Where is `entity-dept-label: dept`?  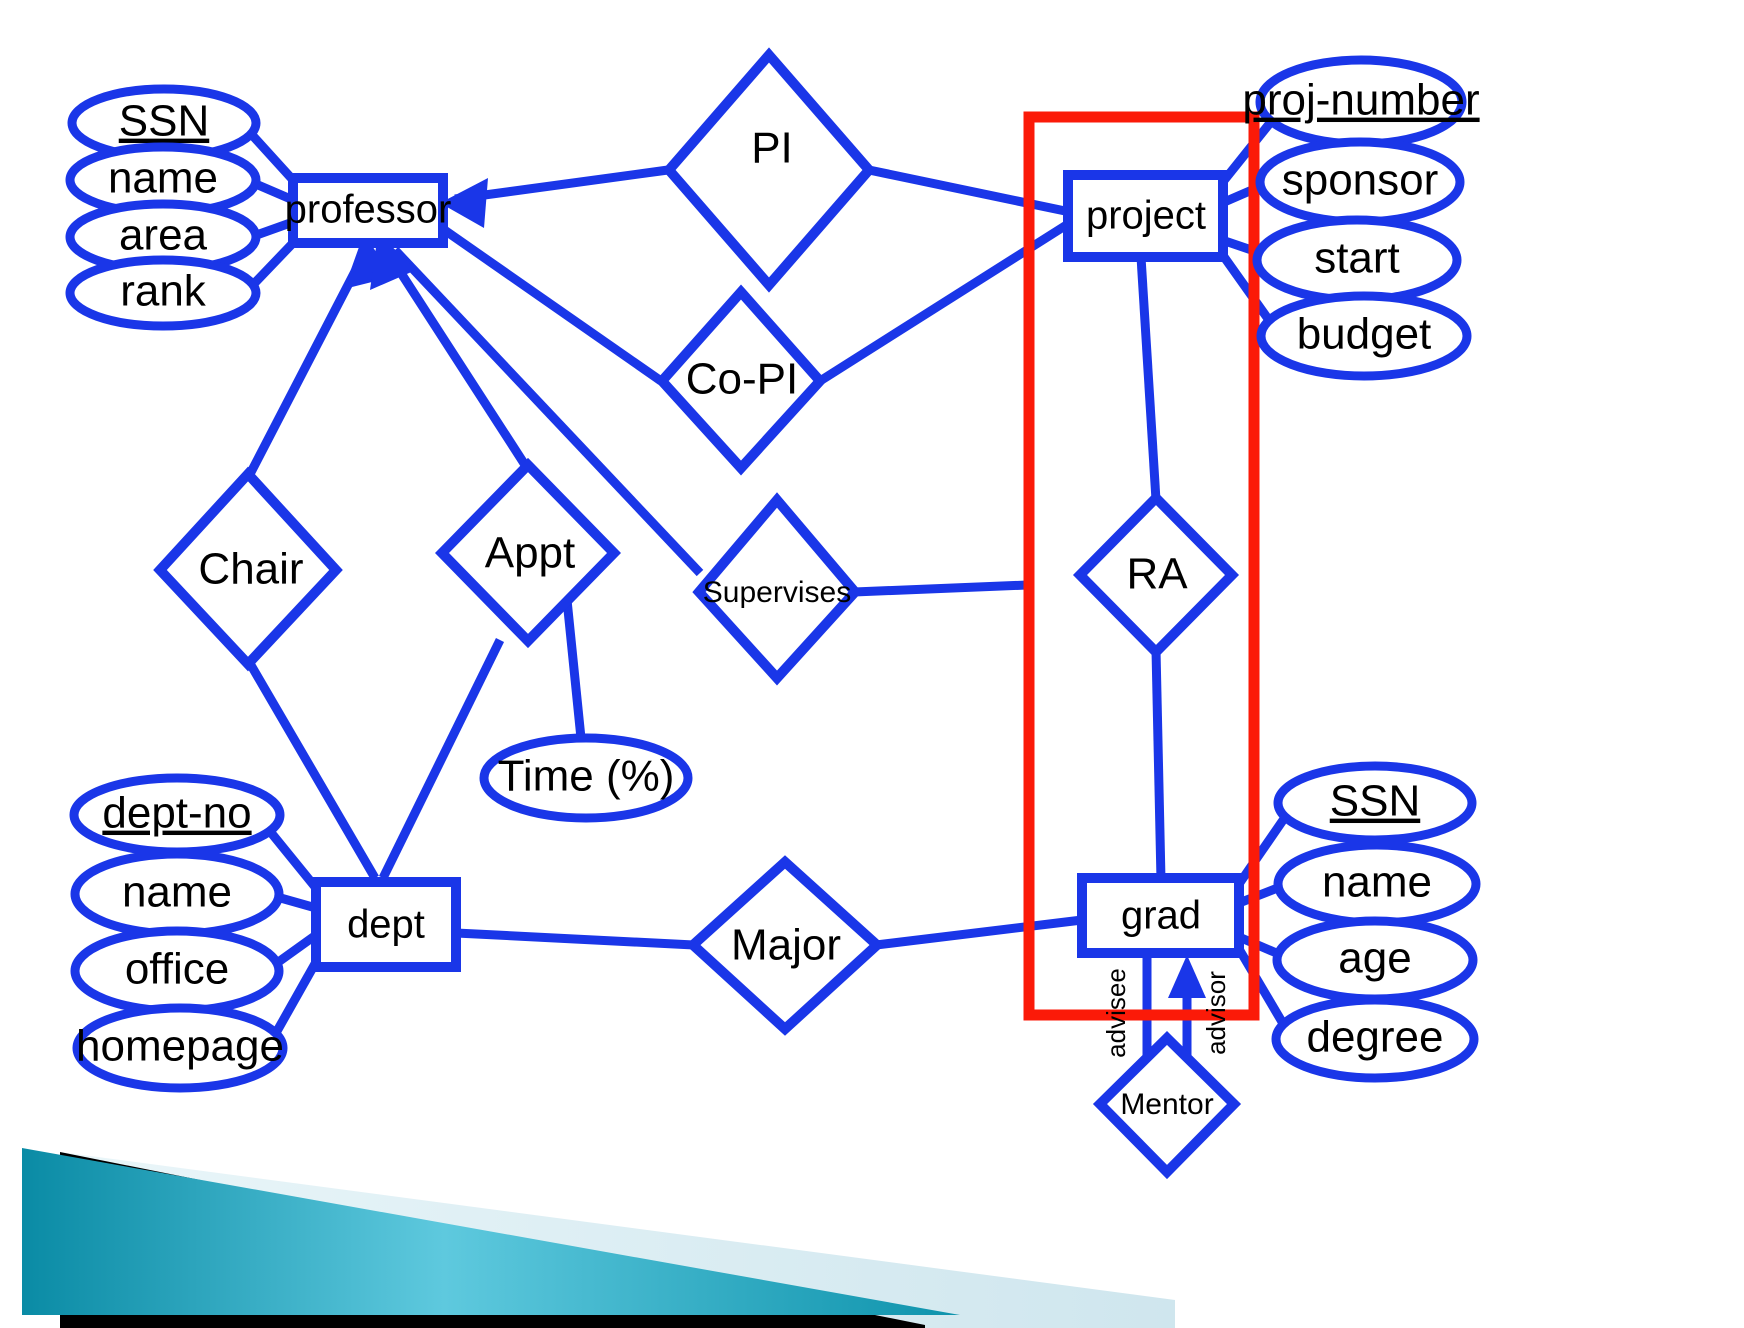 entity-dept-label: dept is located at coordinates (386, 925).